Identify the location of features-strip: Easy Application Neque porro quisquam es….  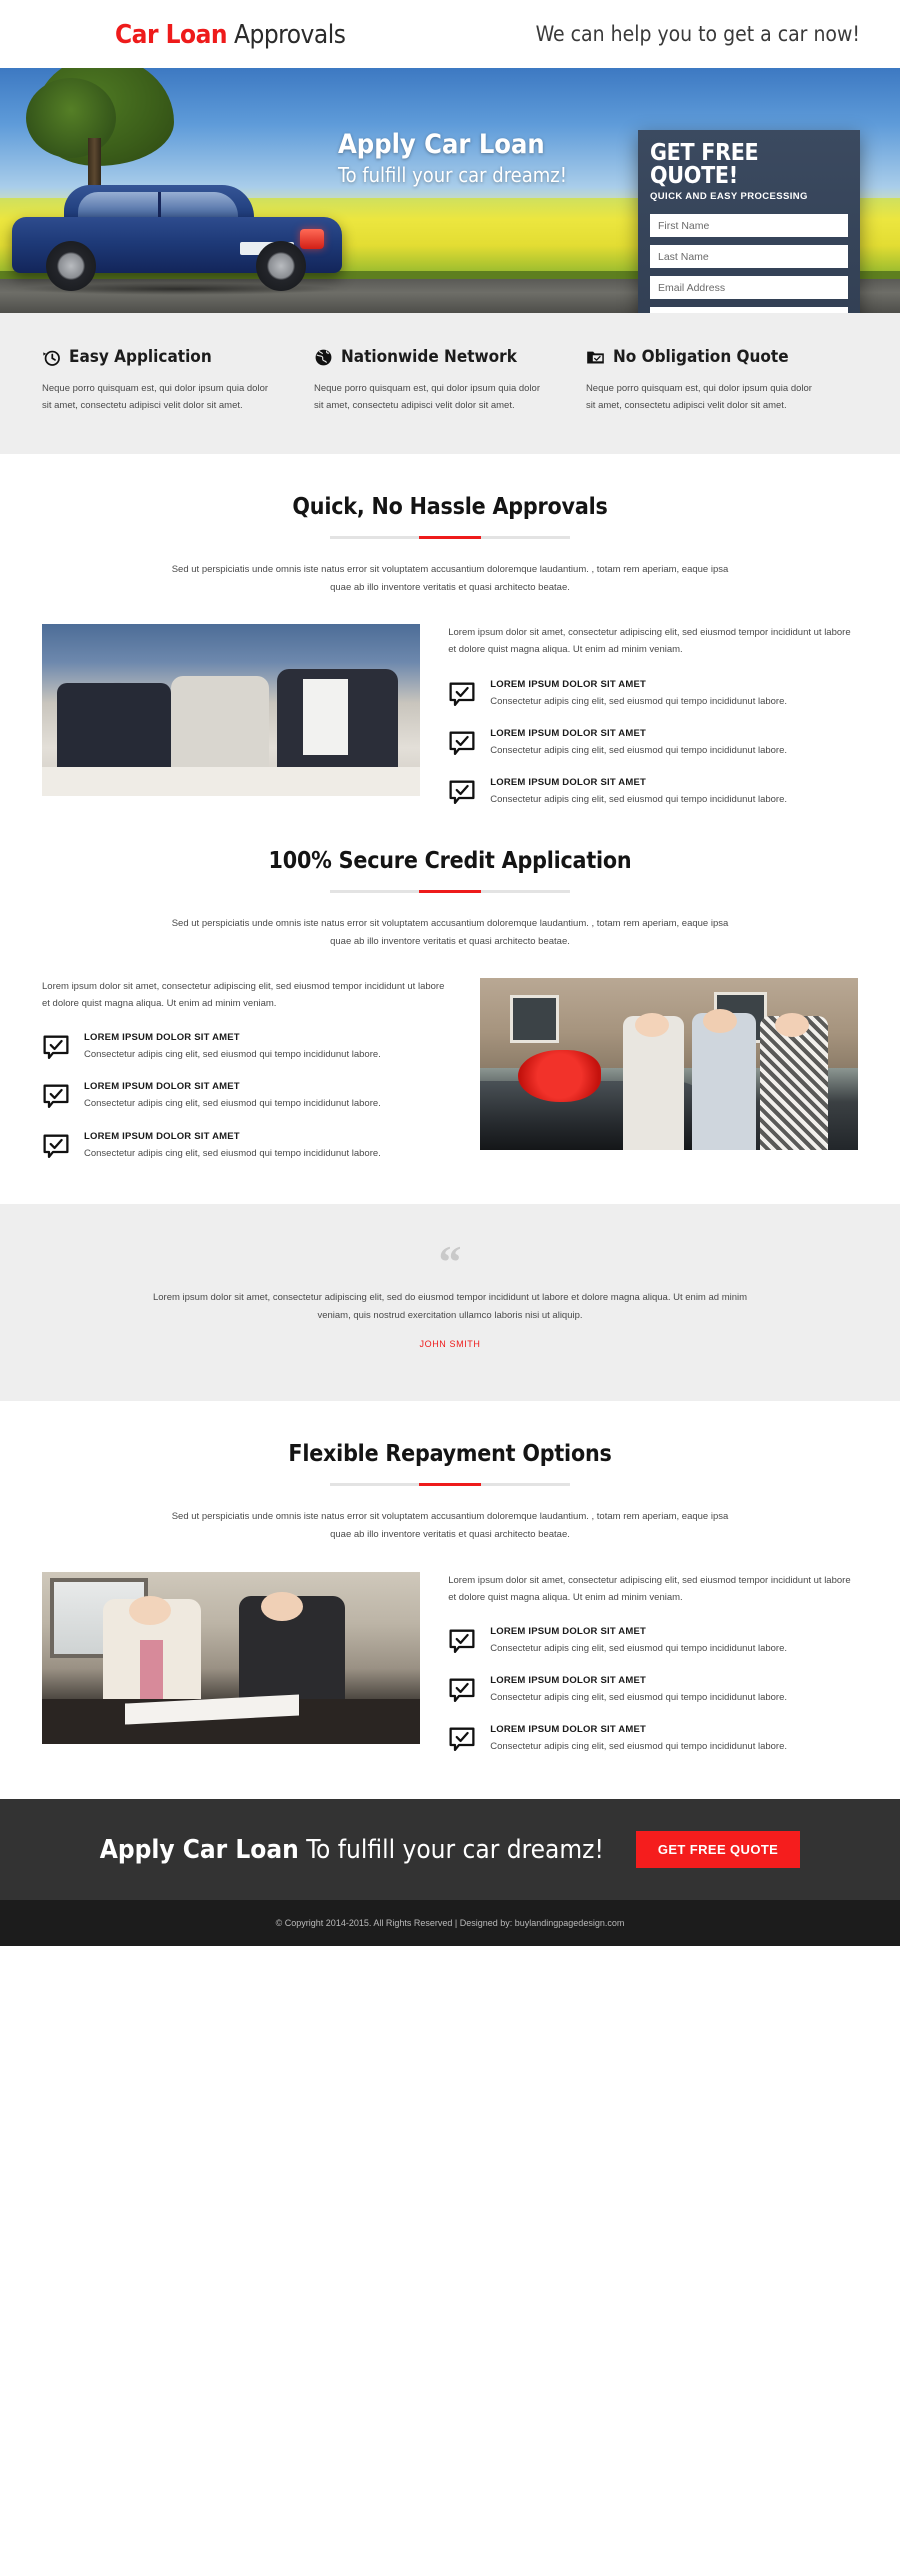
(450, 384).